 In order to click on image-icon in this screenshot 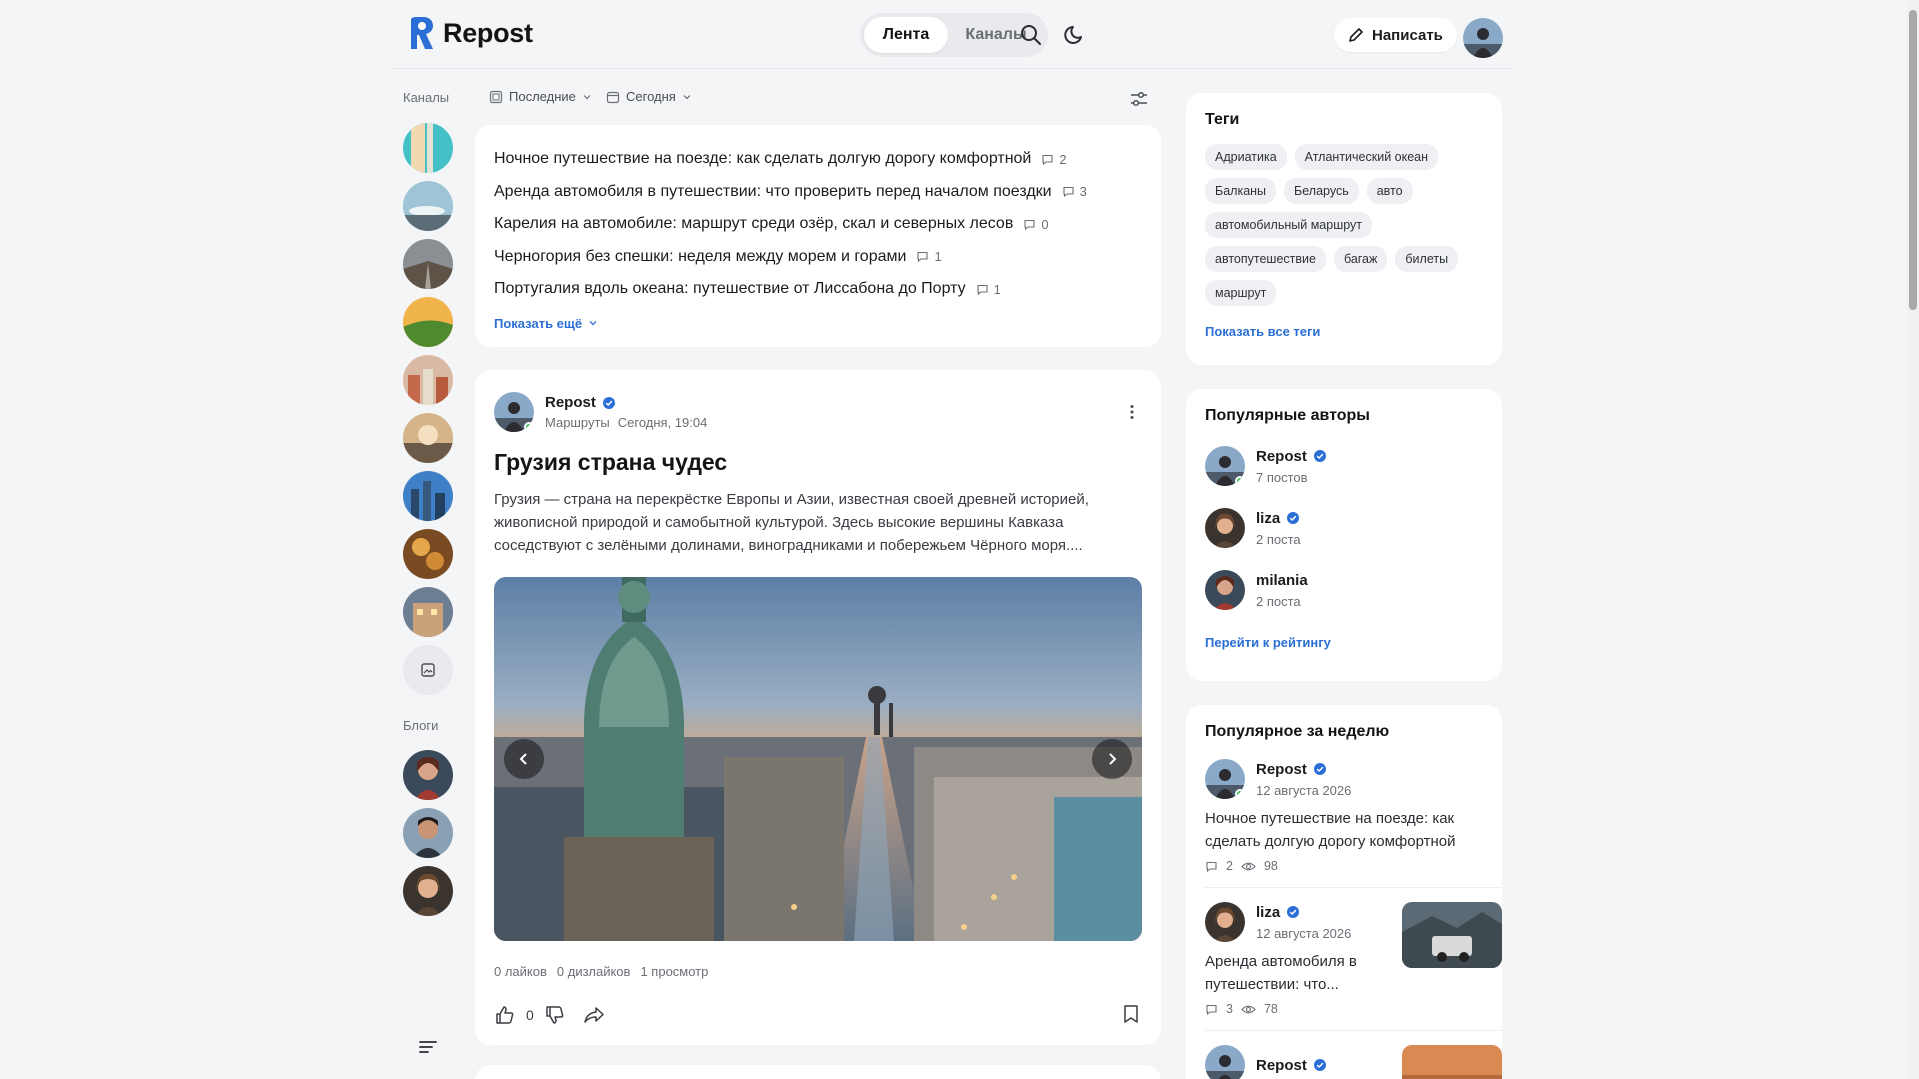, I will do `click(428, 670)`.